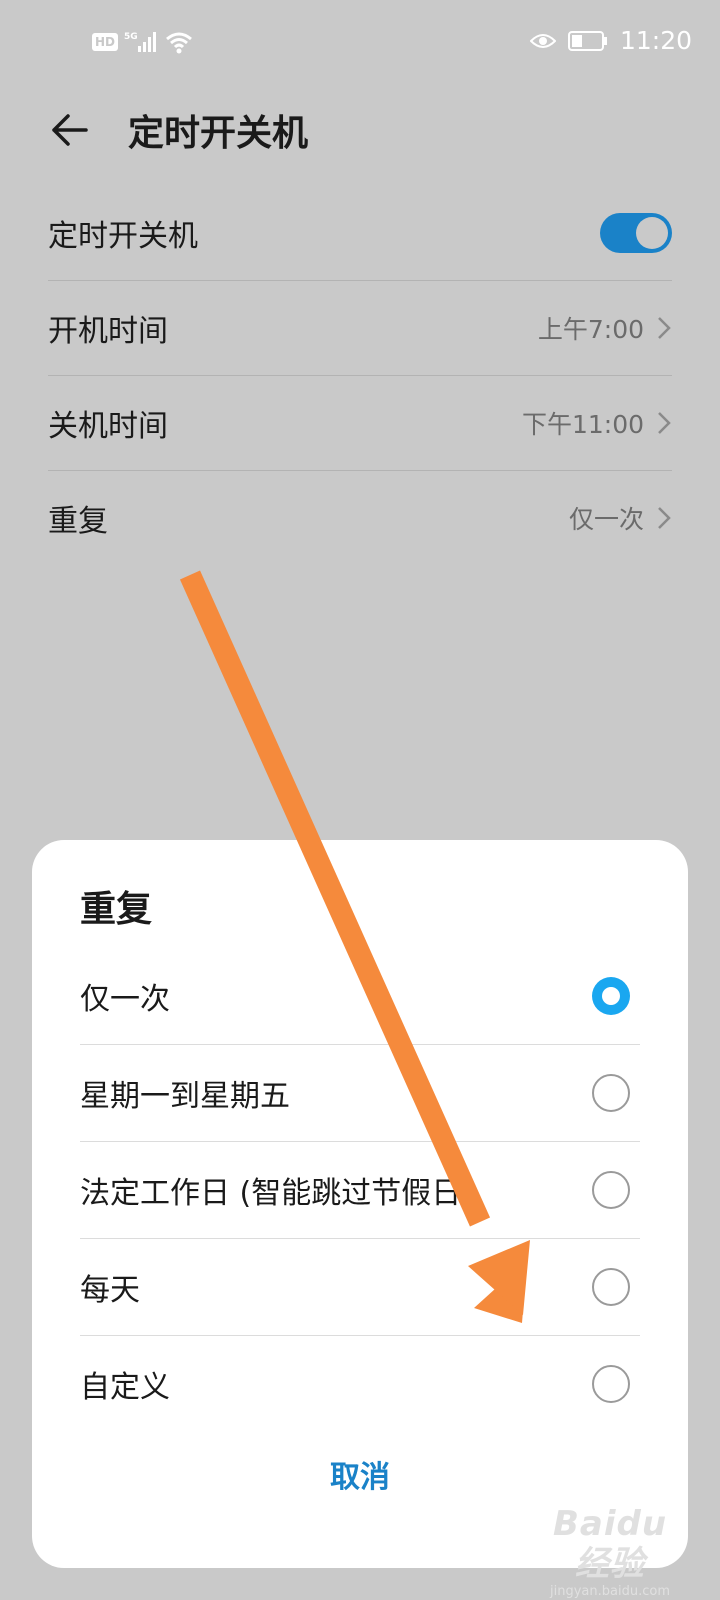 This screenshot has width=720, height=1600. Describe the element at coordinates (179, 43) in the screenshot. I see `wifi-icon` at that location.